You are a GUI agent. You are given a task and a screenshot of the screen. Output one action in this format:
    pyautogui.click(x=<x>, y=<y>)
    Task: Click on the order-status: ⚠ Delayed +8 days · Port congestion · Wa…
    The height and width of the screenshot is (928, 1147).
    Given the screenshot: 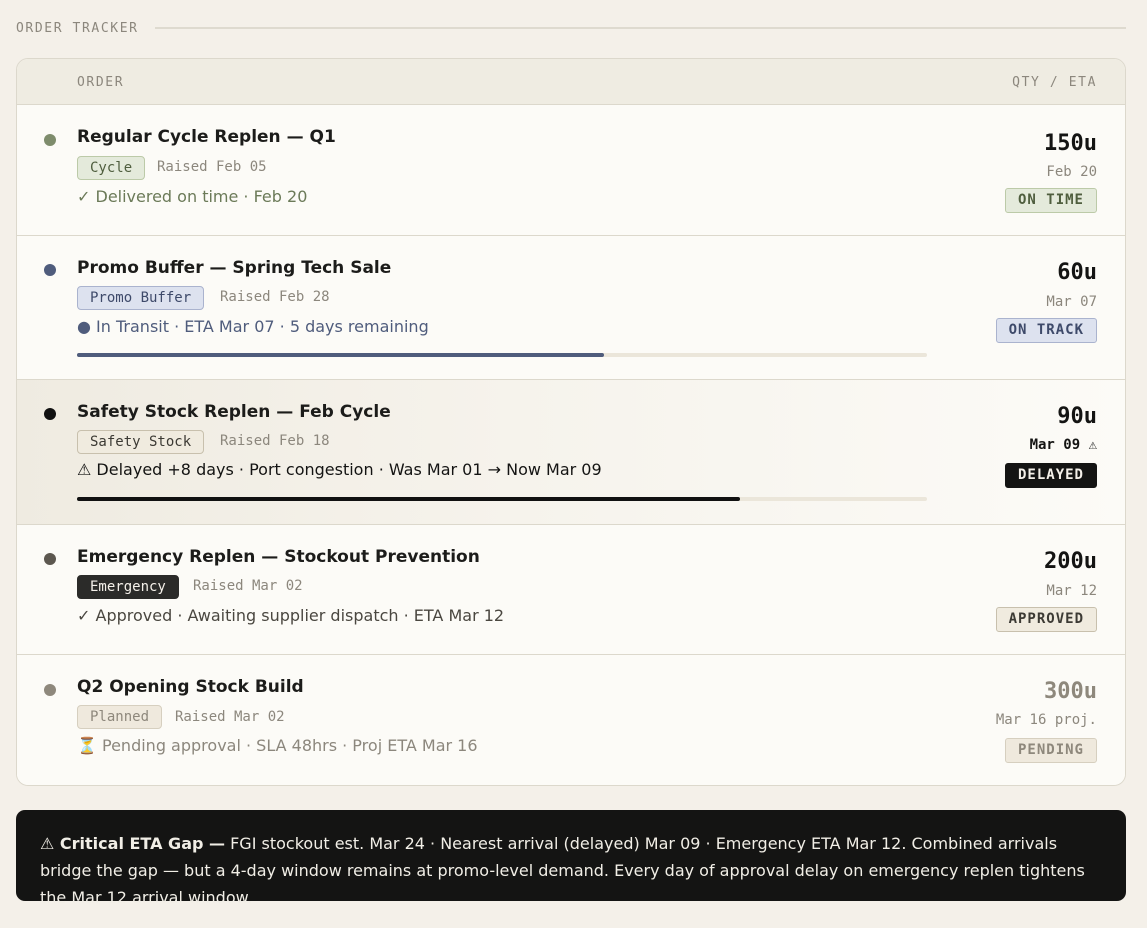 What is the action you would take?
    pyautogui.click(x=339, y=469)
    